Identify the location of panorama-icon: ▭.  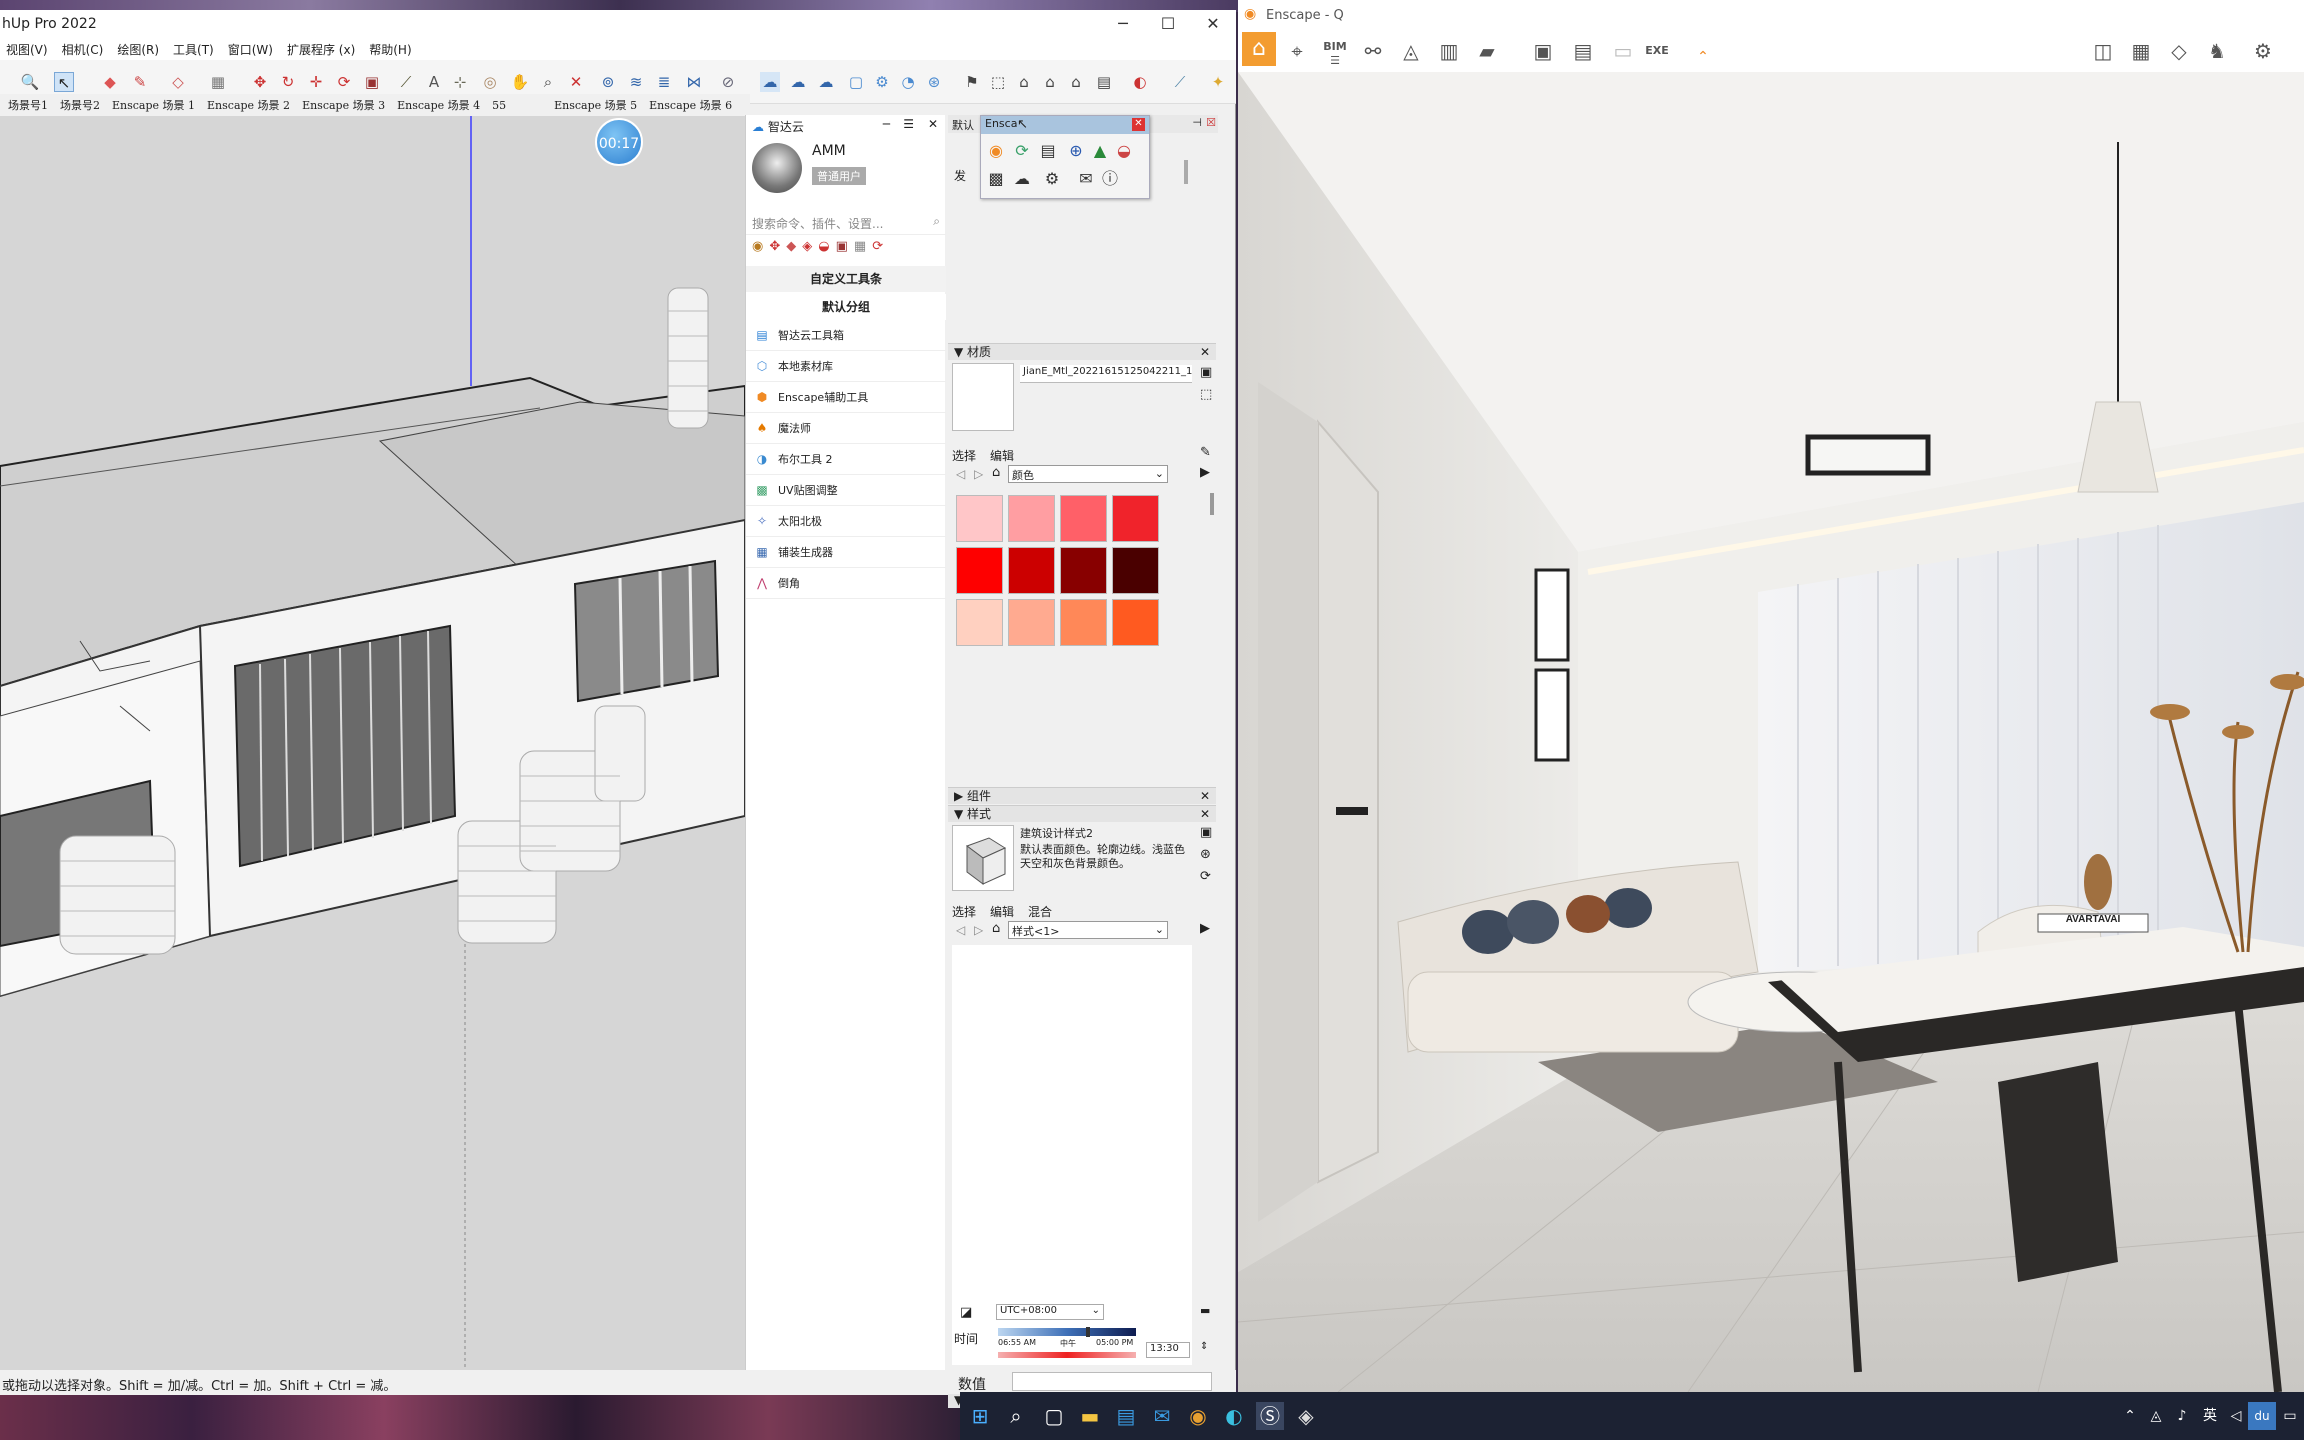
(1623, 51).